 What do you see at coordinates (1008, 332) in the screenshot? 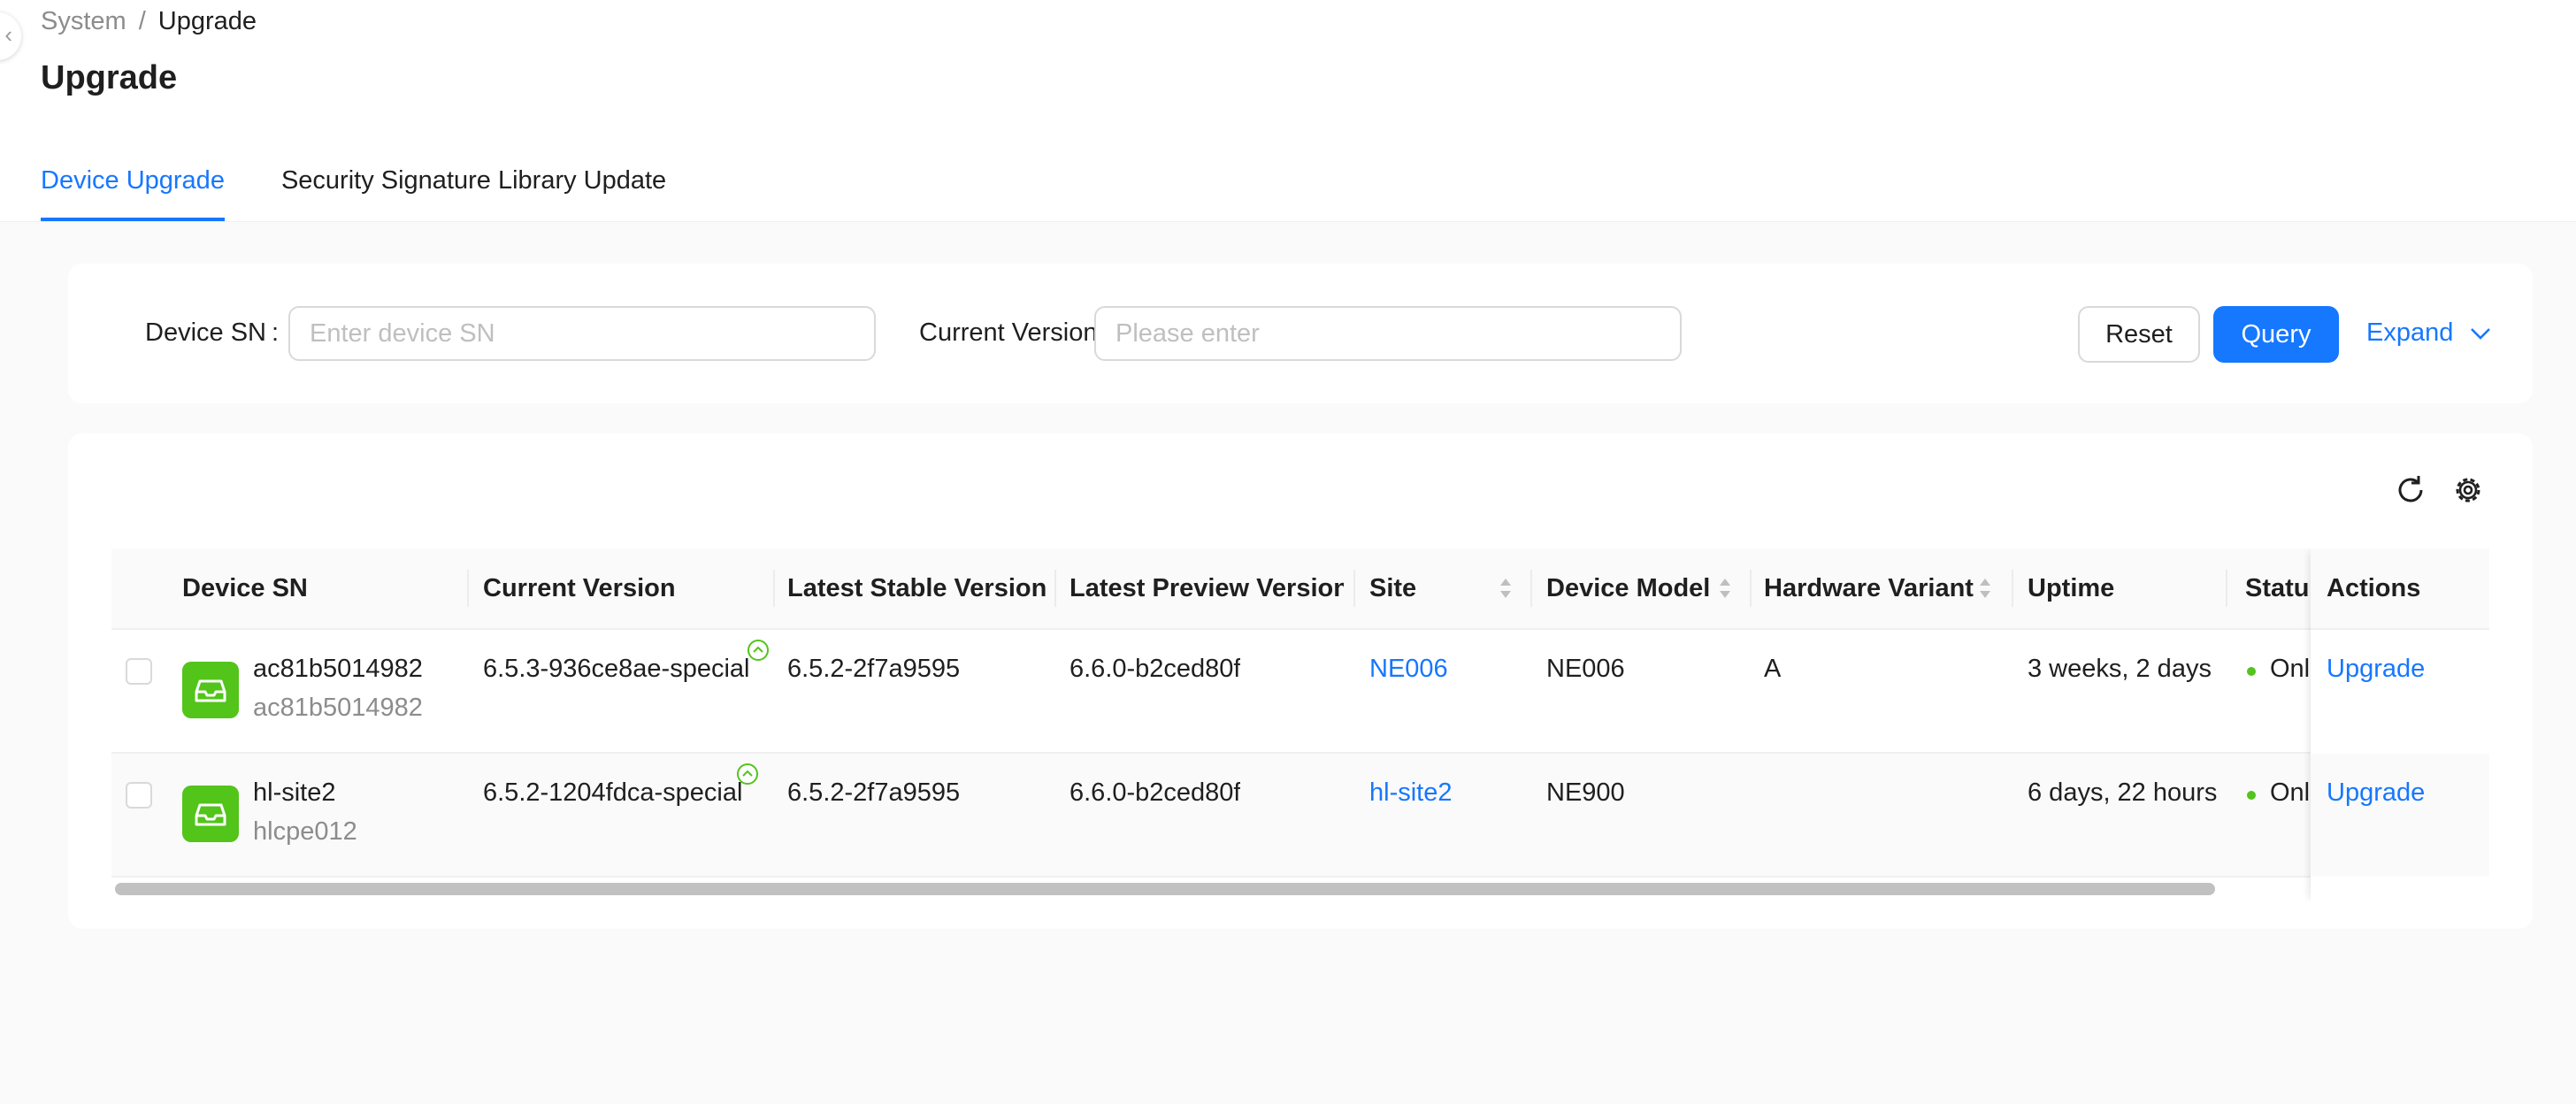
I see `current-version-label: Current Version` at bounding box center [1008, 332].